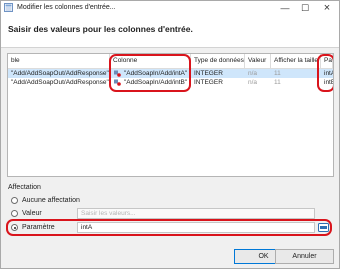 The width and height of the screenshot is (340, 269). What do you see at coordinates (24, 187) in the screenshot?
I see `affectation-label: Affectation` at bounding box center [24, 187].